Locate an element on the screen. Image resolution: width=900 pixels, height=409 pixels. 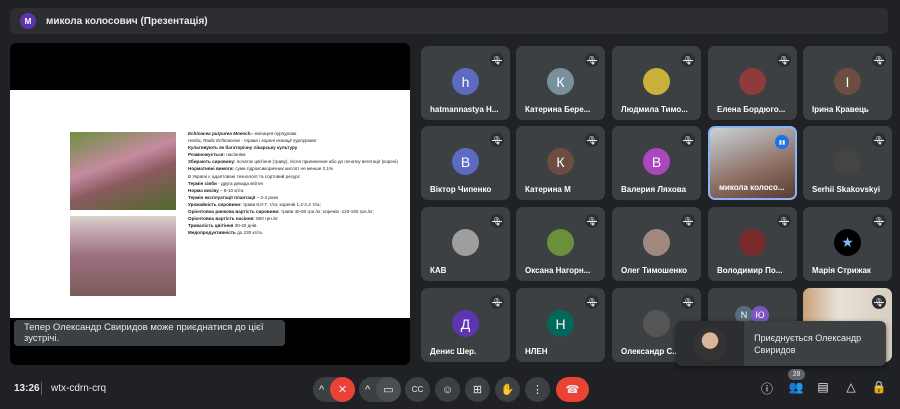
info-icon: ⓘ is located at coordinates (767, 388).